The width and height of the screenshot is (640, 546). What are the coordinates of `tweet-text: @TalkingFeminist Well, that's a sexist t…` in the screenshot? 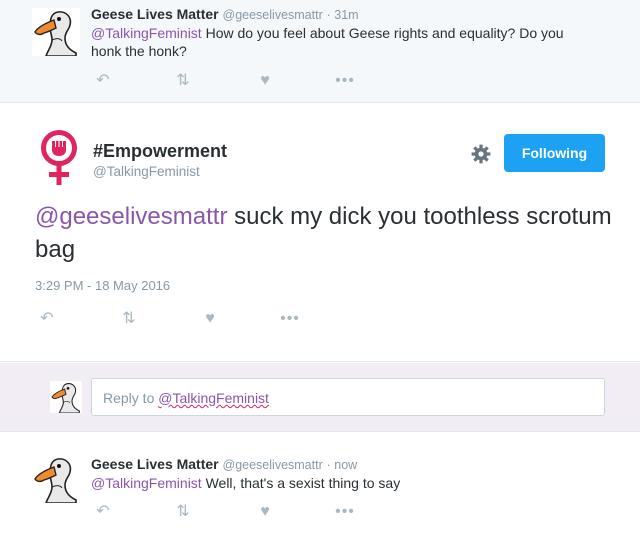 It's located at (341, 483).